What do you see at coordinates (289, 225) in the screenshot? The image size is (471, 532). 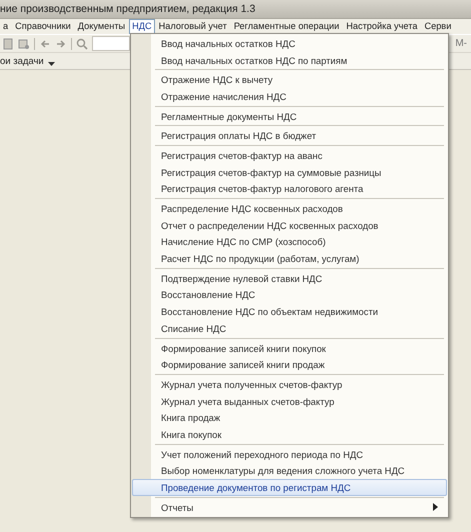 I see `menu-entry: Отчет о распределении НДС косвенных расходов` at bounding box center [289, 225].